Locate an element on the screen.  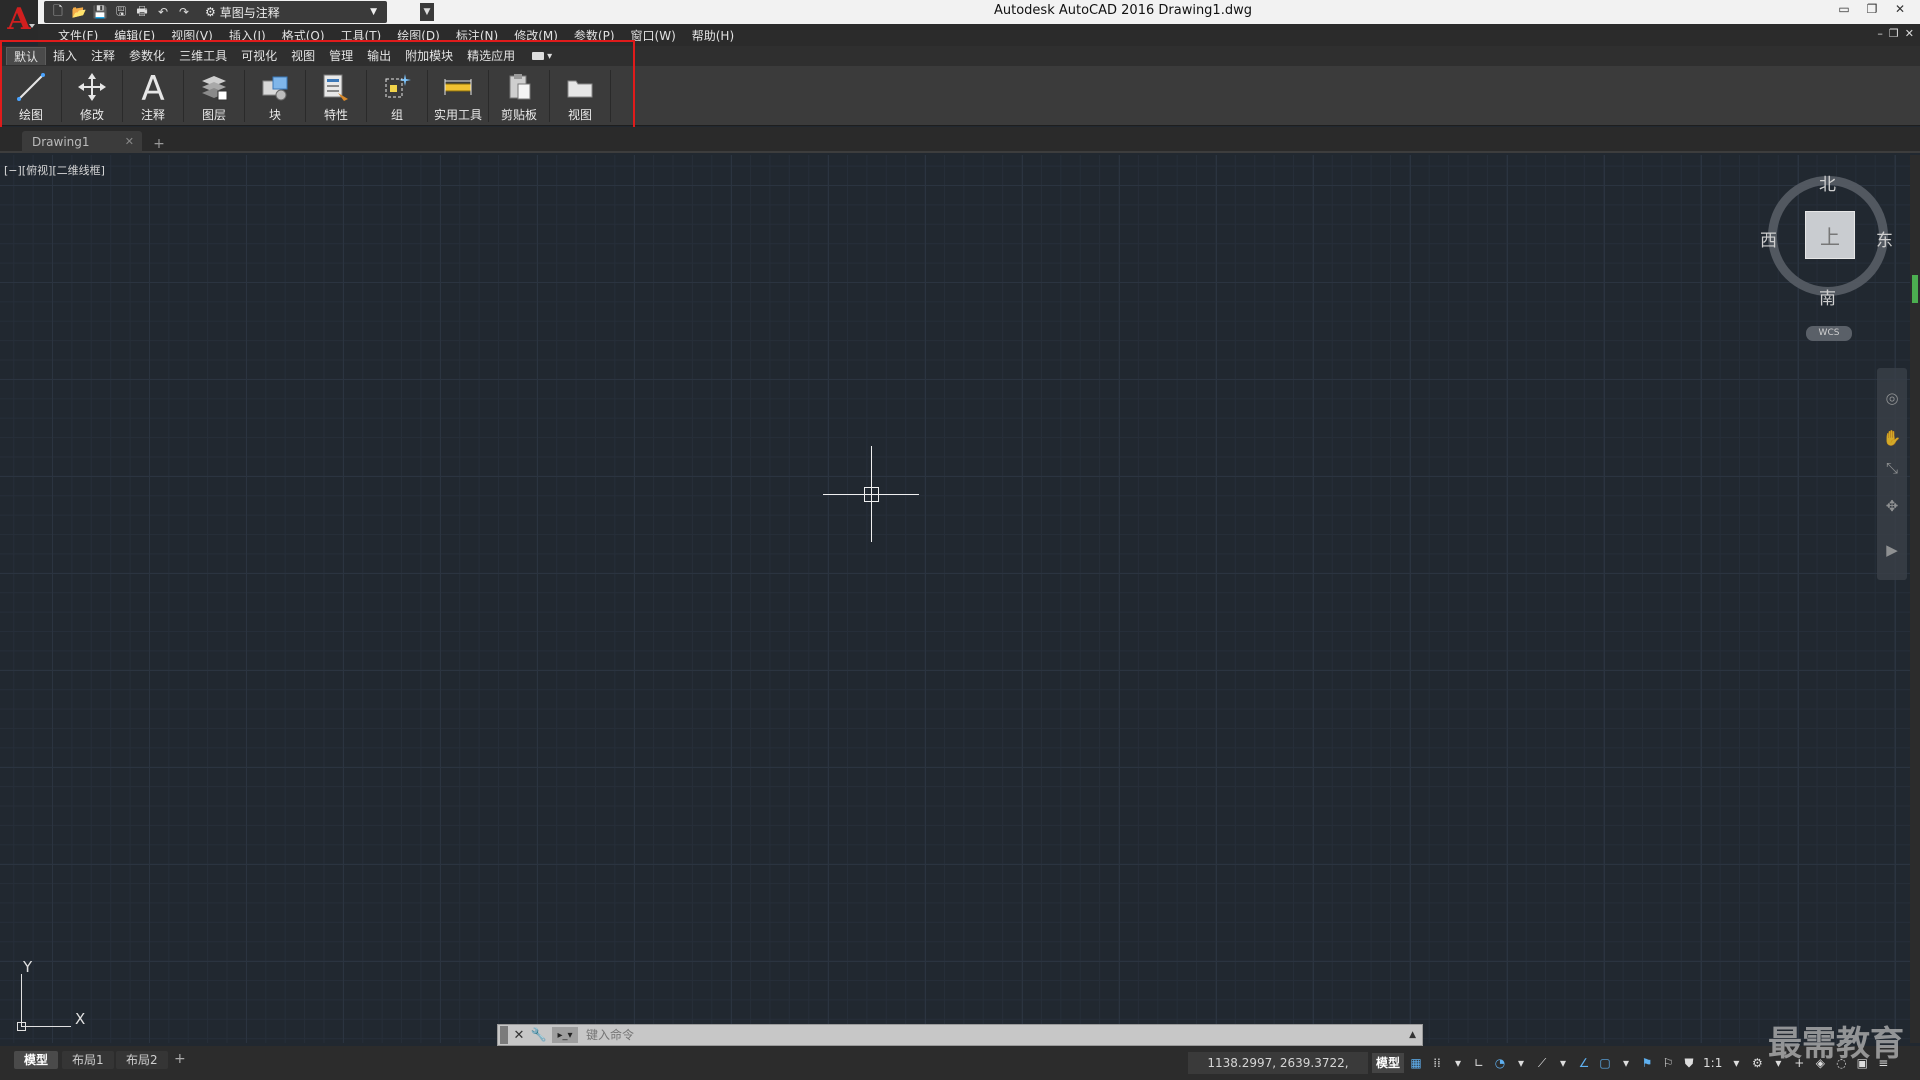
doc-minimize-button: – is located at coordinates (1880, 33).